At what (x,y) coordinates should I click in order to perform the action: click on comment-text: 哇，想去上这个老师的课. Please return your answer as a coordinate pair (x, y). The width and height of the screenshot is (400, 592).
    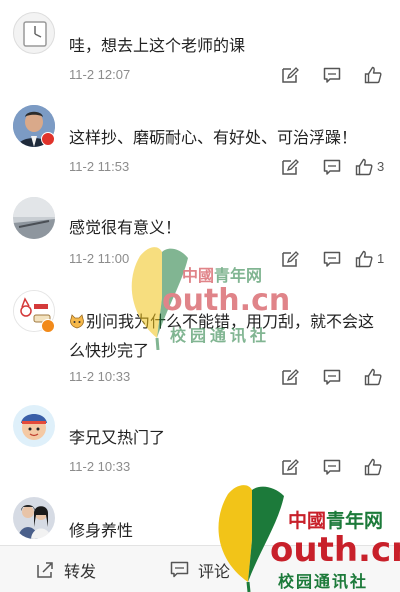
    Looking at the image, I should click on (157, 46).